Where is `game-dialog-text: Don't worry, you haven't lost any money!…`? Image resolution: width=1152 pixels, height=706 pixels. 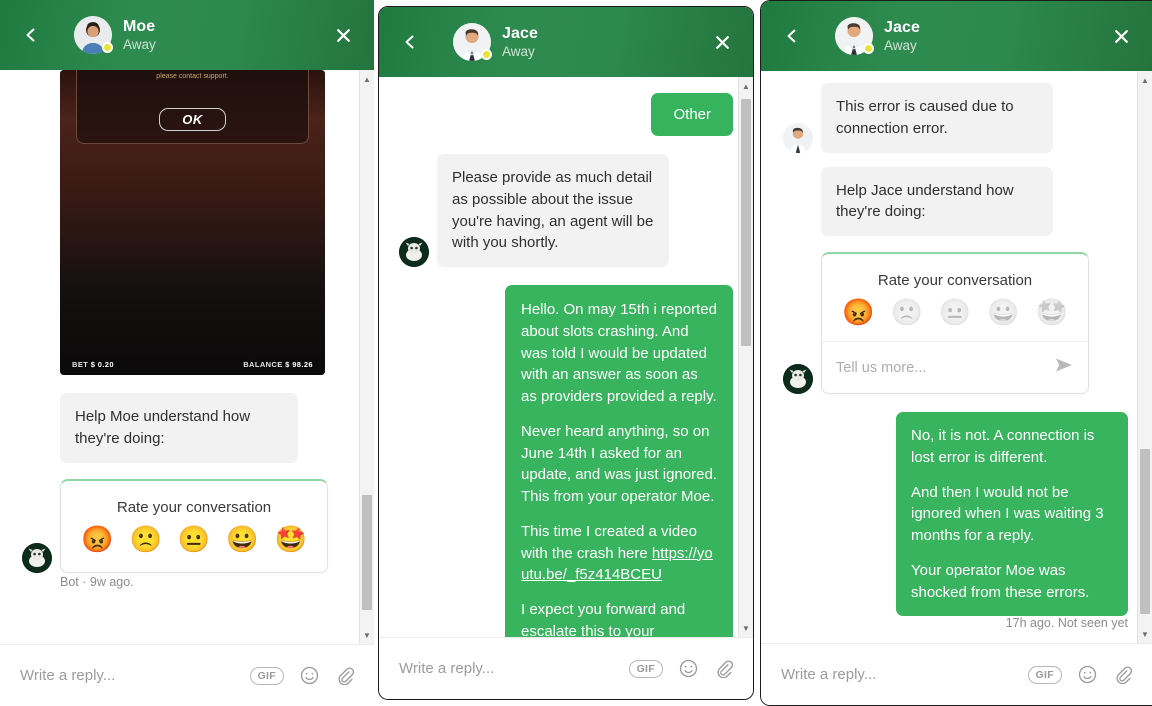
game-dialog-text: Don't worry, you haven't lost any money!… is located at coordinates (192, 76).